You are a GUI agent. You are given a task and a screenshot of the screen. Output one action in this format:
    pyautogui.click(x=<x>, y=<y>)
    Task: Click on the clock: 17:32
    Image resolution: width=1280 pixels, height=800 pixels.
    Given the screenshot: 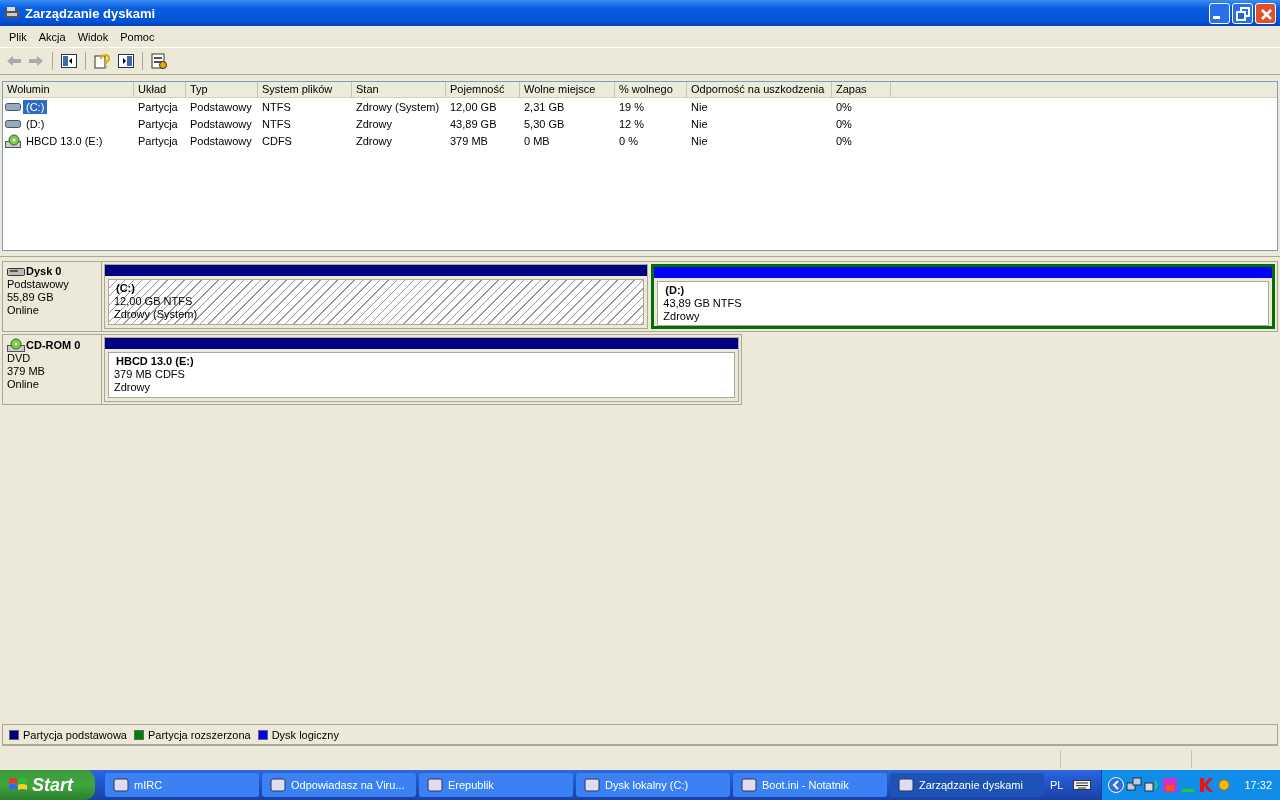 What is the action you would take?
    pyautogui.click(x=1258, y=785)
    